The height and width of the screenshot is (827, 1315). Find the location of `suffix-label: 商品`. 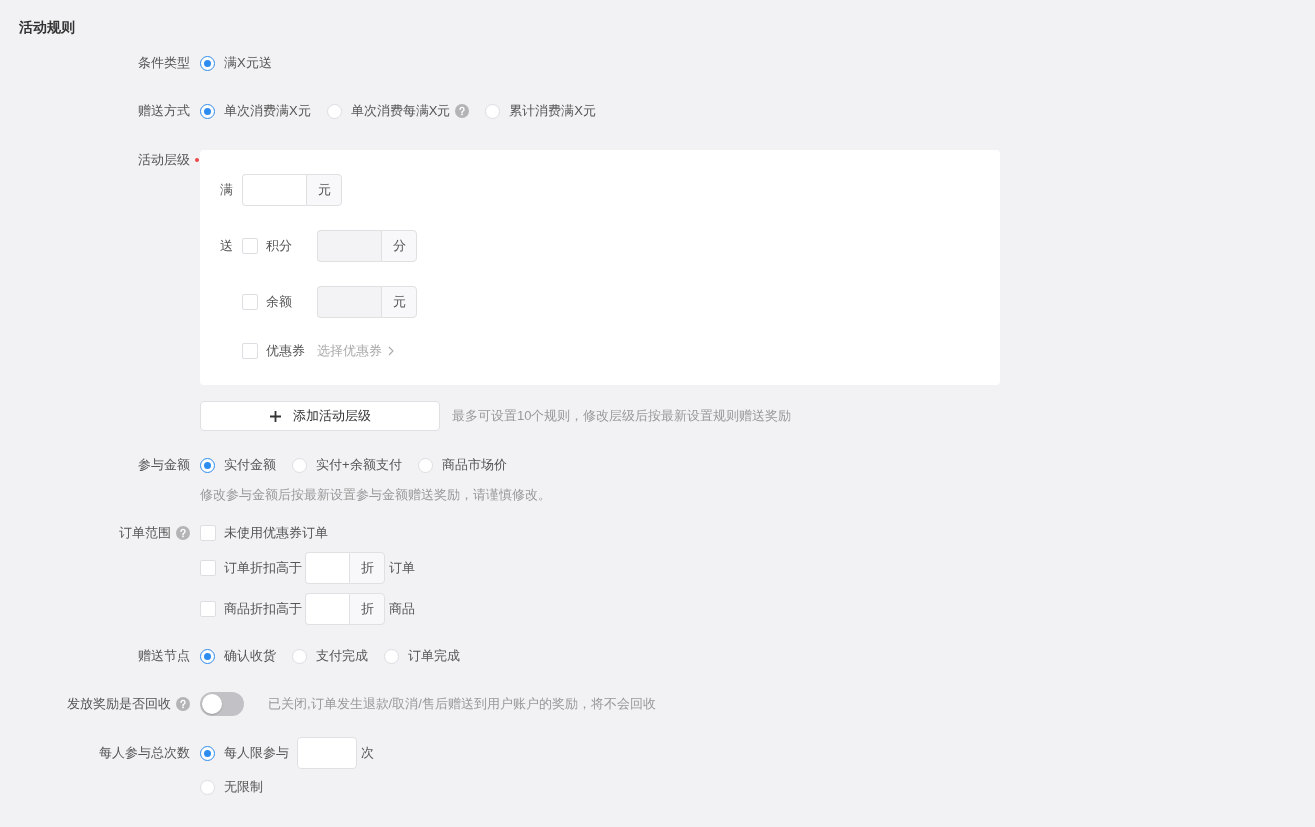

suffix-label: 商品 is located at coordinates (402, 609).